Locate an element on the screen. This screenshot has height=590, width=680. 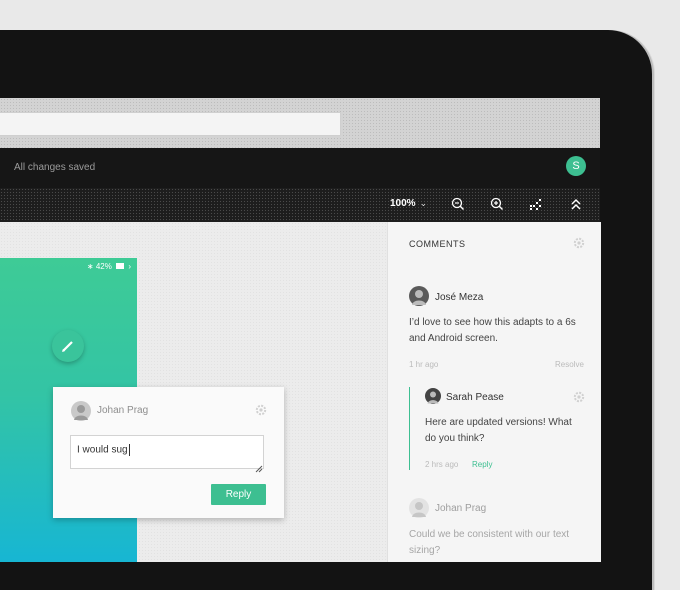
comment-input: I would sug is located at coordinates (167, 452).